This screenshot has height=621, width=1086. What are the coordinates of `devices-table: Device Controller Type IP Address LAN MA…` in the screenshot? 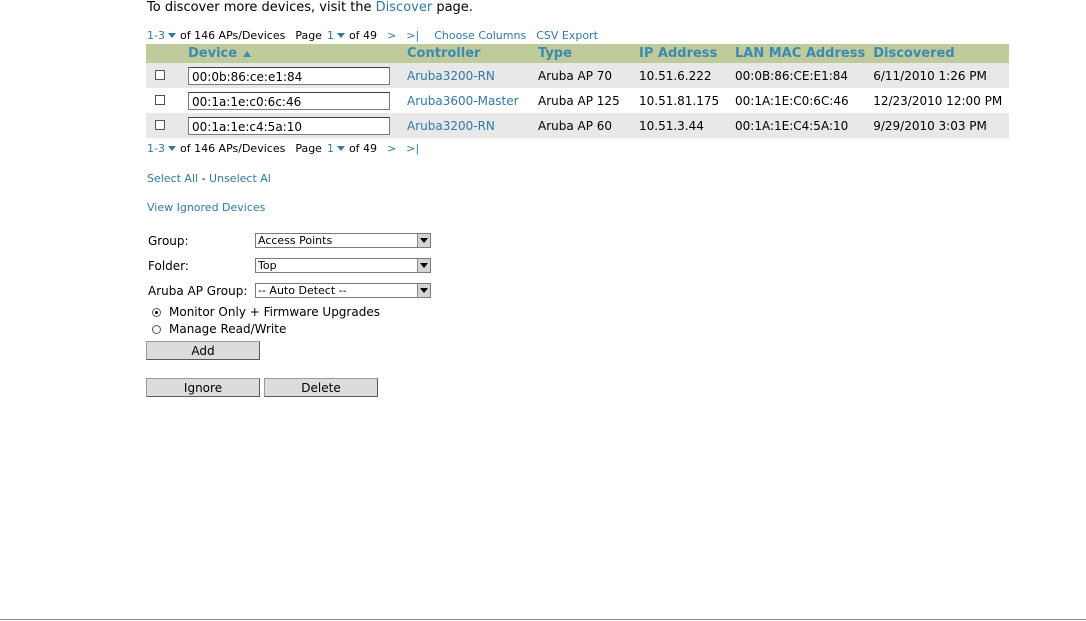 It's located at (577, 91).